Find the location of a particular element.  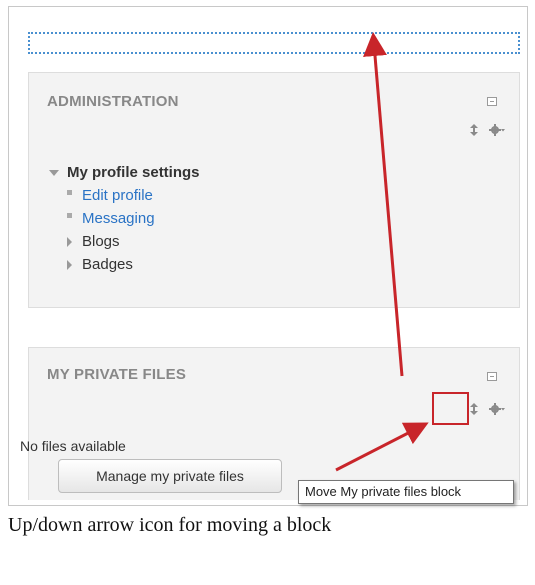

block-drop-target is located at coordinates (274, 43).